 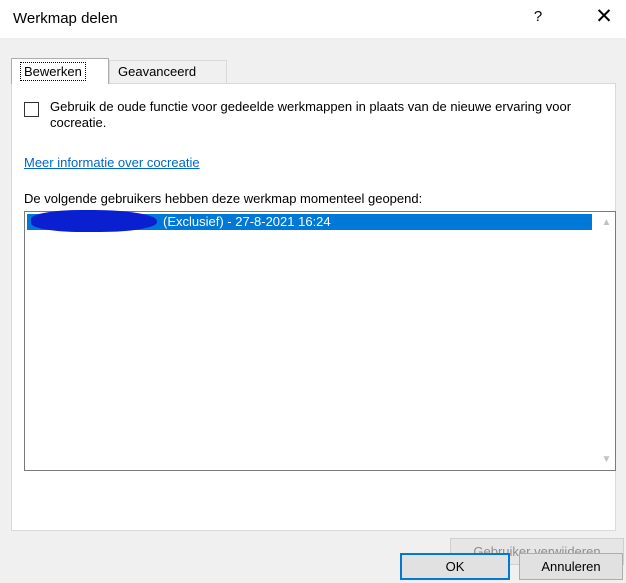 I want to click on tab-bewerken-label: Bewerken, so click(x=53, y=71).